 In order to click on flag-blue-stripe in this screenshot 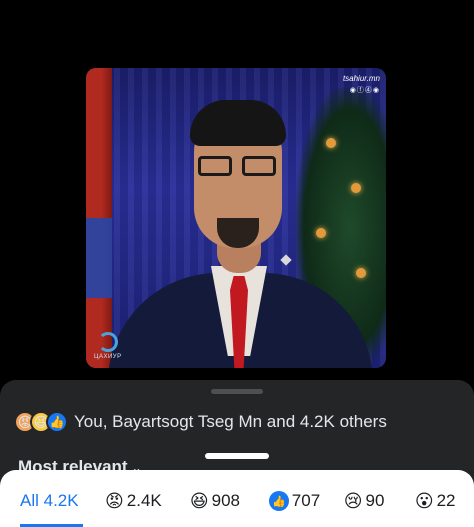, I will do `click(99, 258)`.